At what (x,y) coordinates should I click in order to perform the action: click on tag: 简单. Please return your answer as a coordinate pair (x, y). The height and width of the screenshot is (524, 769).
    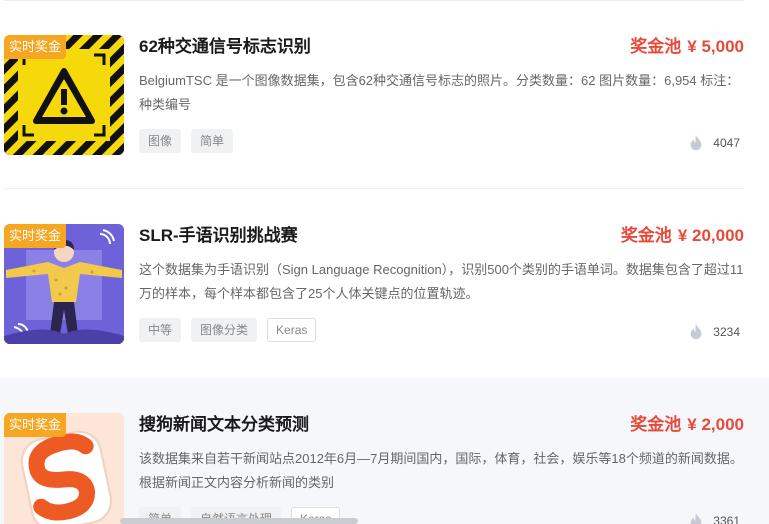
    Looking at the image, I should click on (212, 141).